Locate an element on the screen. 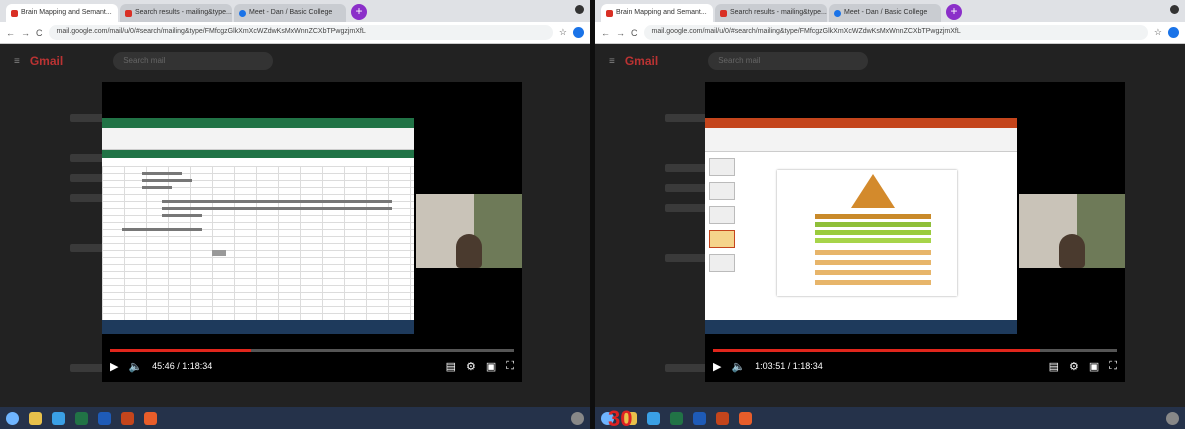 The image size is (1185, 429). powerpoint-ribbon is located at coordinates (861, 140).